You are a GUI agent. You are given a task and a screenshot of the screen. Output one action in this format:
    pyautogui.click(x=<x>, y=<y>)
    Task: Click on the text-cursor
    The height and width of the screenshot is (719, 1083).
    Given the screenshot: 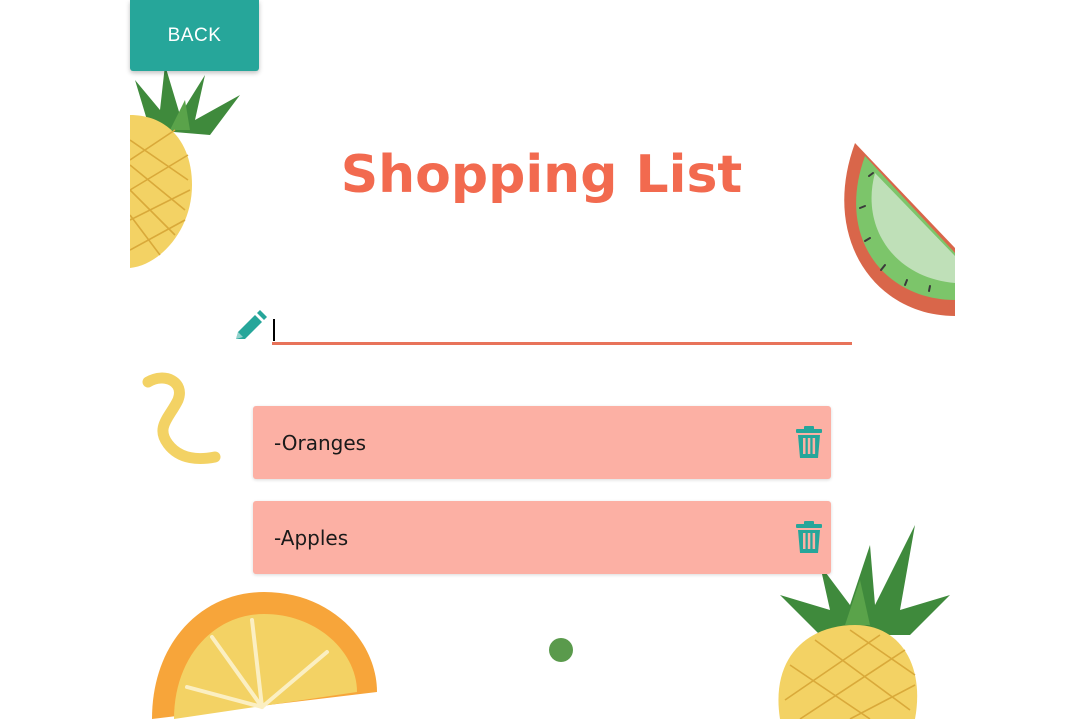 What is the action you would take?
    pyautogui.click(x=274, y=330)
    